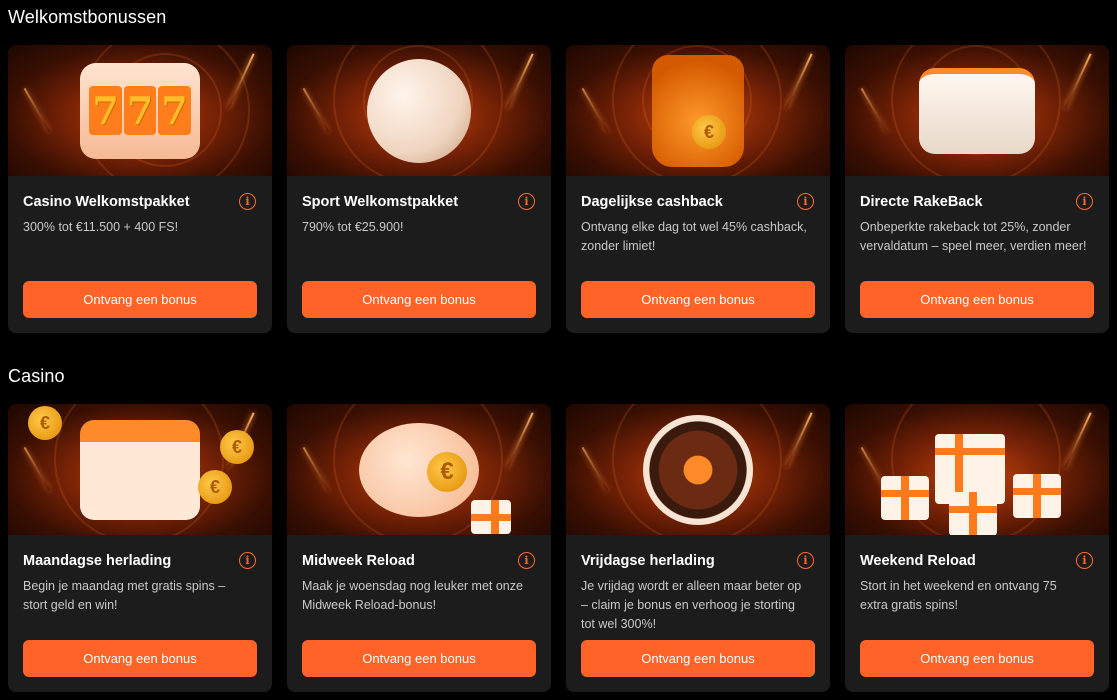 This screenshot has height=700, width=1117. What do you see at coordinates (106, 202) in the screenshot?
I see `card-title: Casino Welkomstpakket` at bounding box center [106, 202].